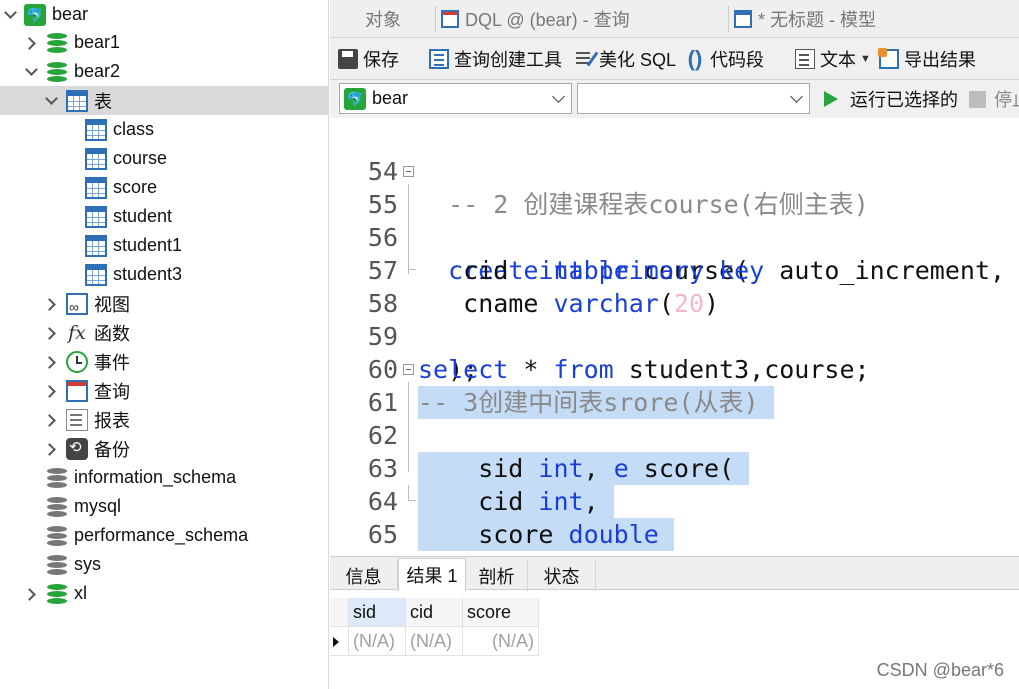 The width and height of the screenshot is (1019, 689). What do you see at coordinates (164, 14) in the screenshot?
I see `tree-item-connection-bear: 🐬 bear` at bounding box center [164, 14].